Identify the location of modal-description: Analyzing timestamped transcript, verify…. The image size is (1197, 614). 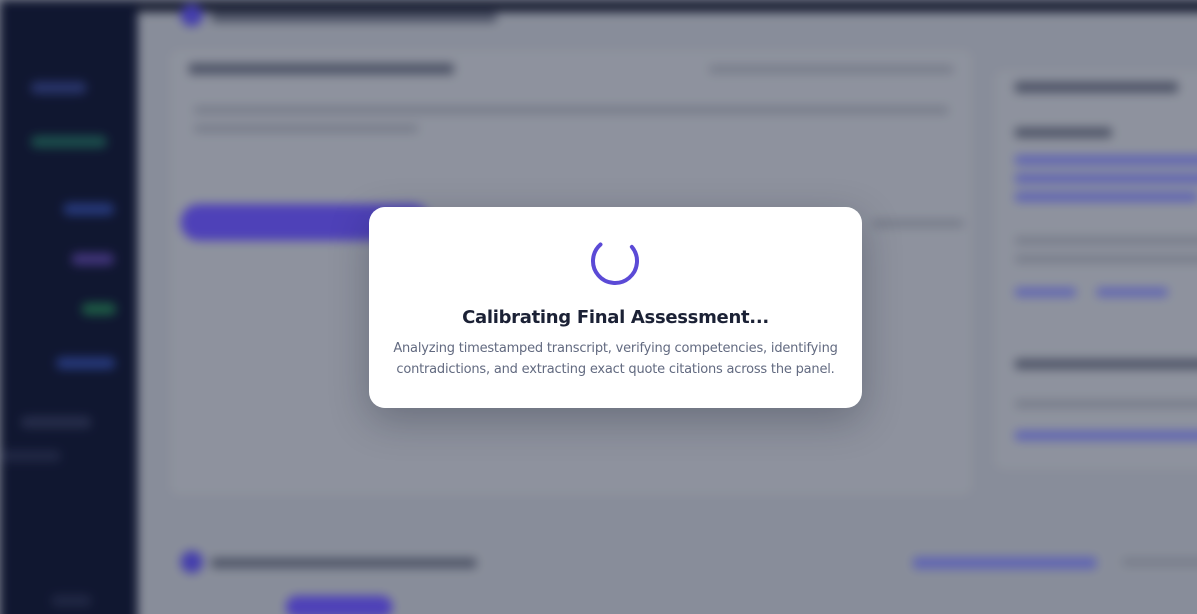
(615, 359).